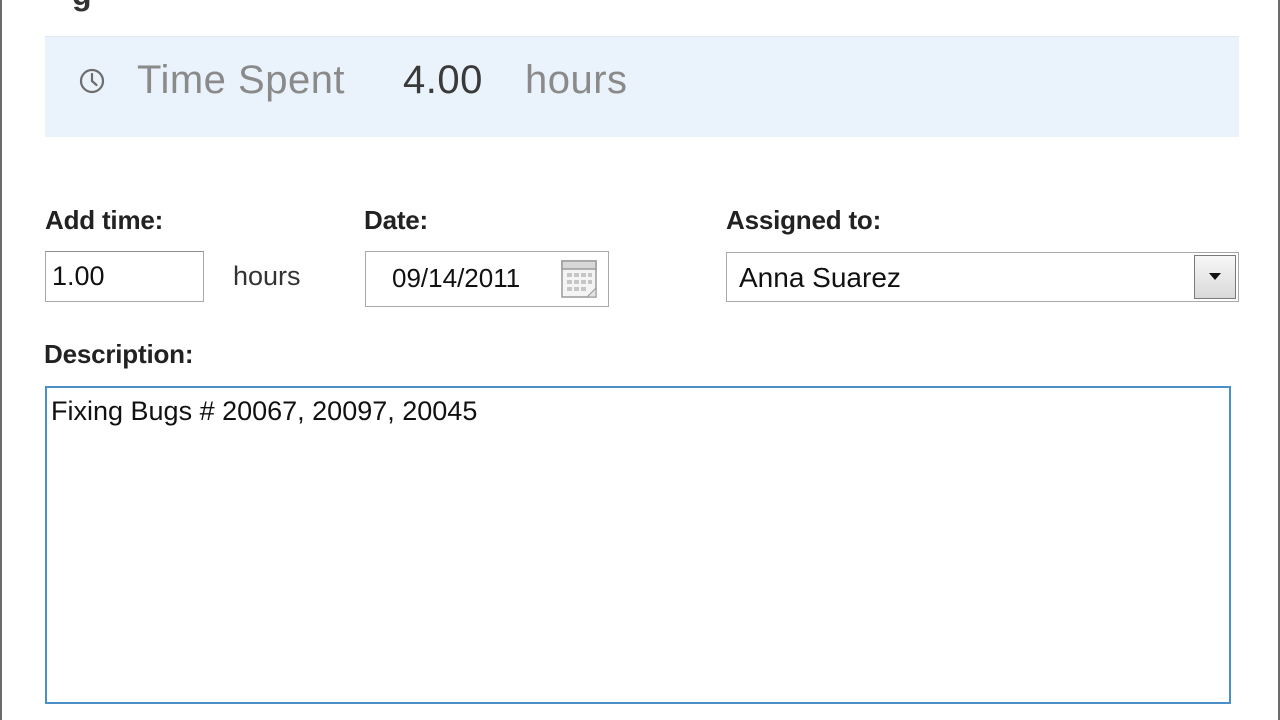  What do you see at coordinates (82, 5) in the screenshot?
I see `dialog-title-fragment: g` at bounding box center [82, 5].